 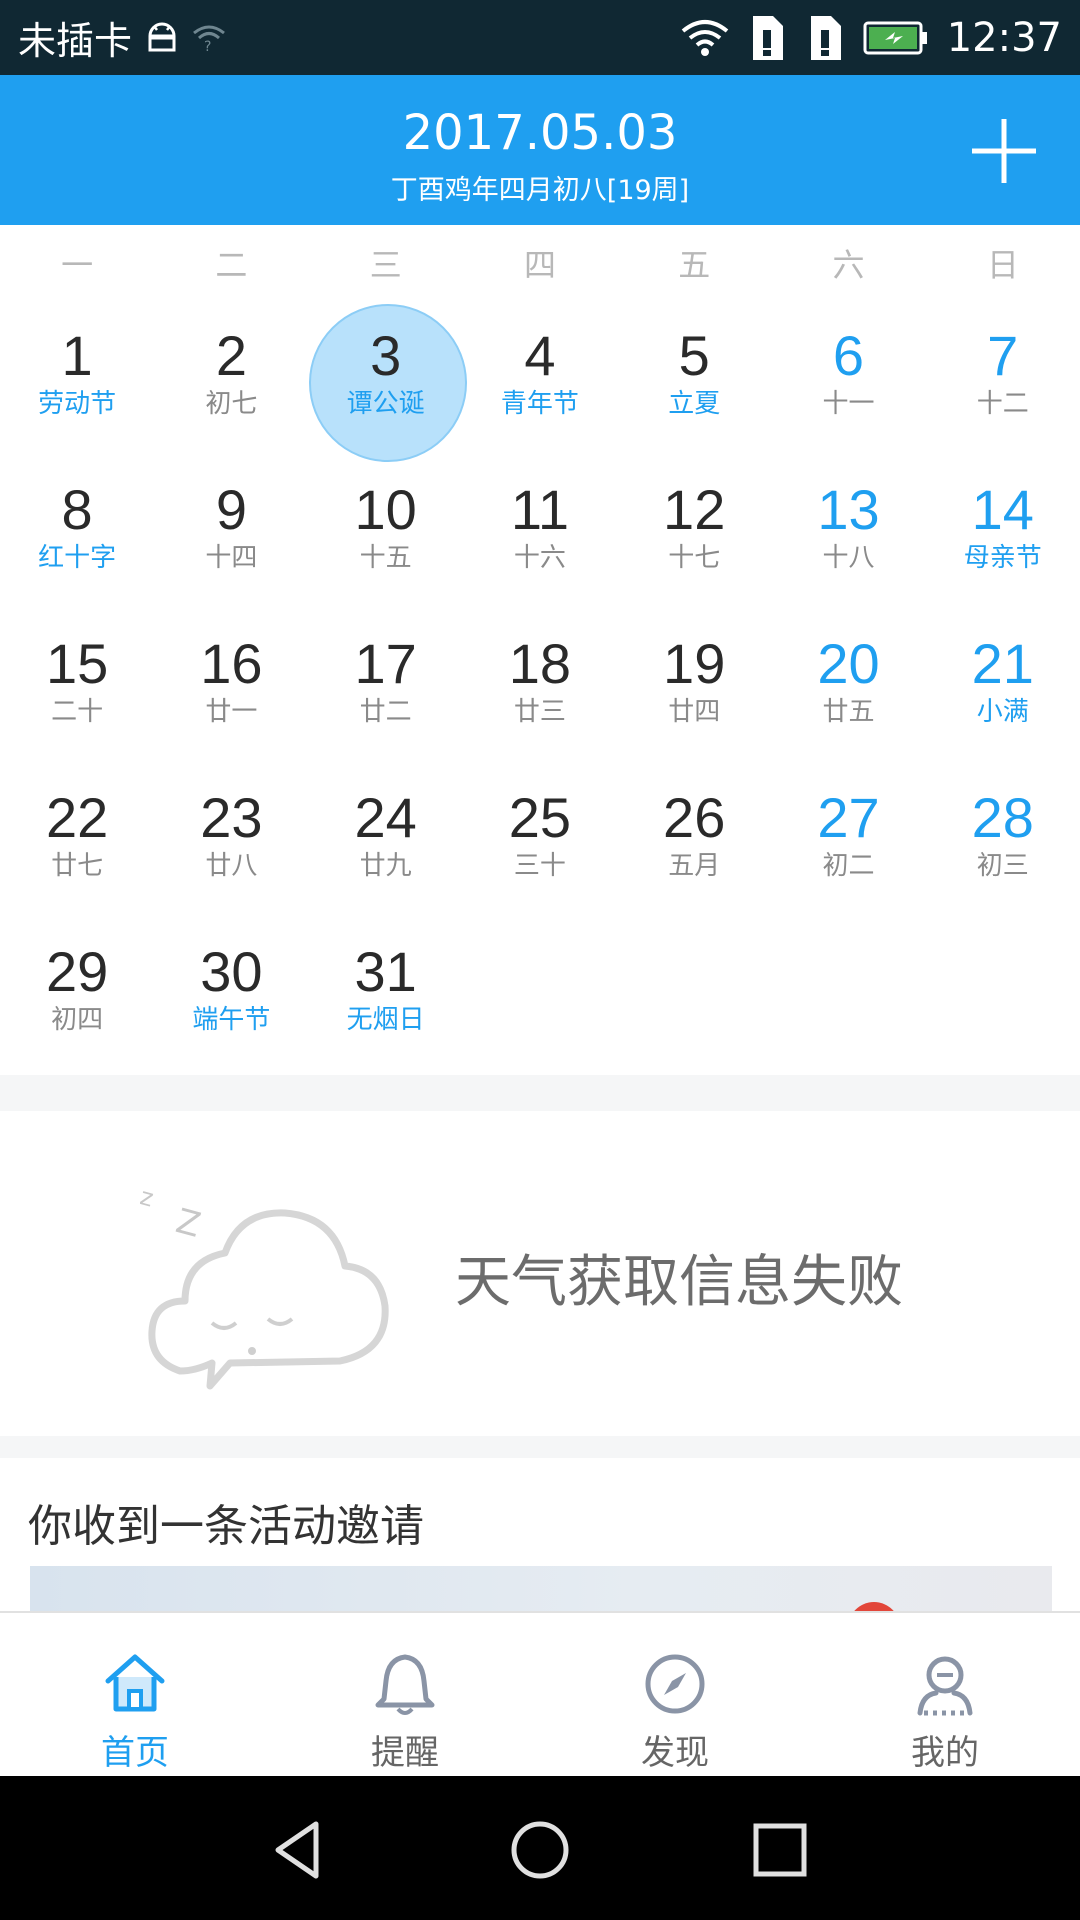 I want to click on calendar-day: 9 十四, so click(x=231, y=531).